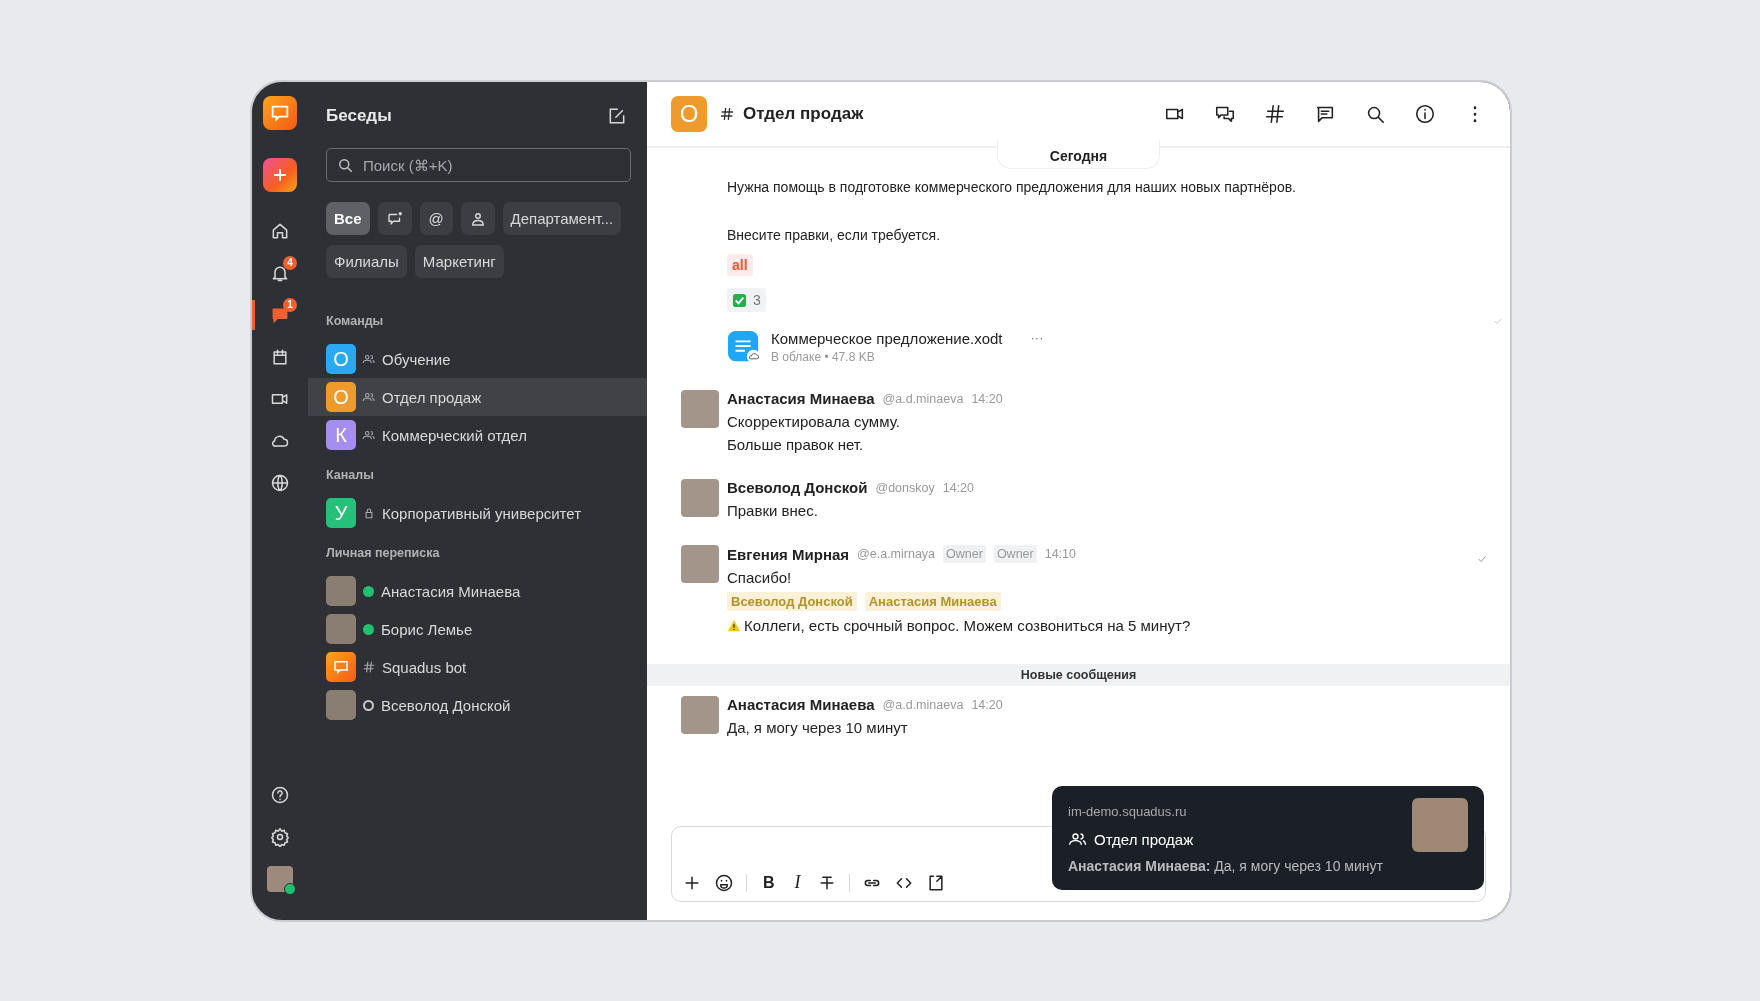 Image resolution: width=1760 pixels, height=1001 pixels. I want to click on notification-source: im-demo.squadus.ru, so click(1128, 811).